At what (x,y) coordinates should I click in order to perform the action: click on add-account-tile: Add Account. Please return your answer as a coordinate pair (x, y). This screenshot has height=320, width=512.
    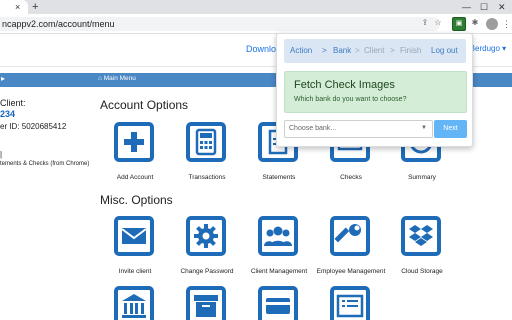
    Looking at the image, I should click on (135, 153).